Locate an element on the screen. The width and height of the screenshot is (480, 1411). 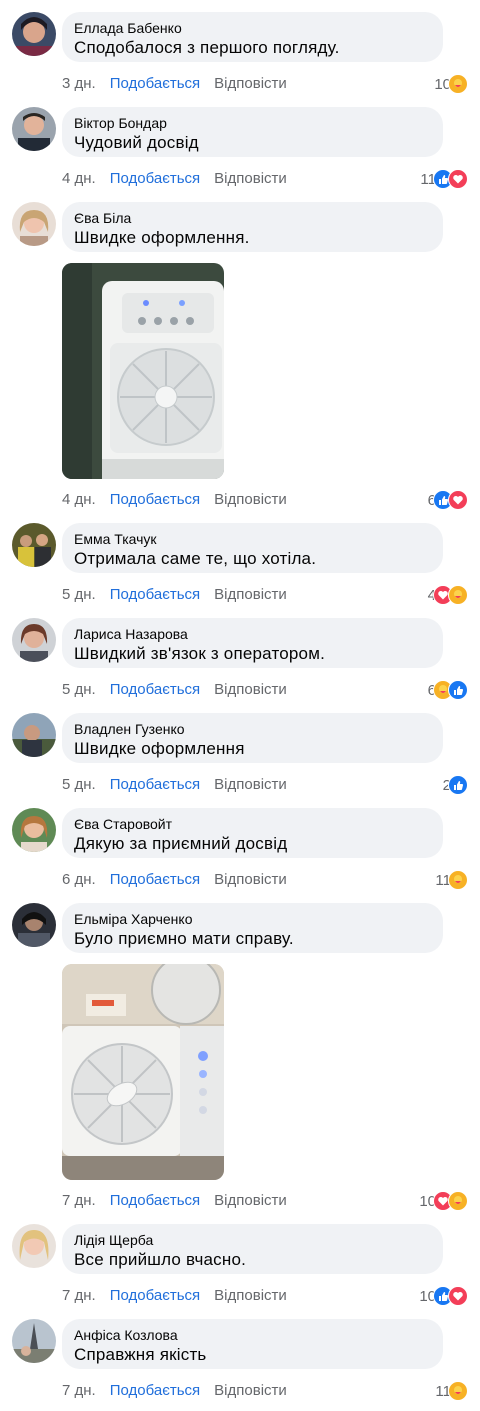
comment-bubble: Єва Старовойт Дякую за приємний досвід is located at coordinates (252, 833).